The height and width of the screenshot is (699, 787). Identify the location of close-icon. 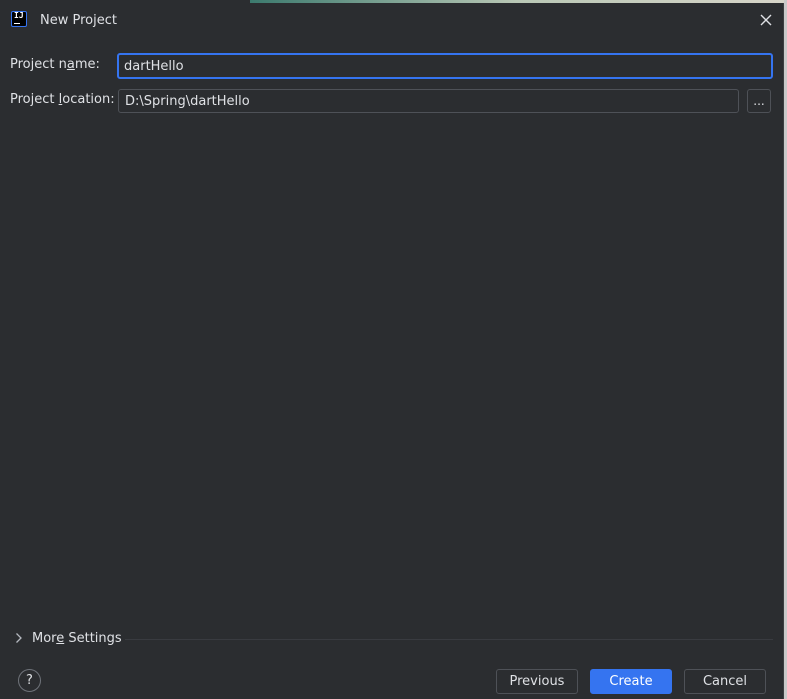
(766, 20).